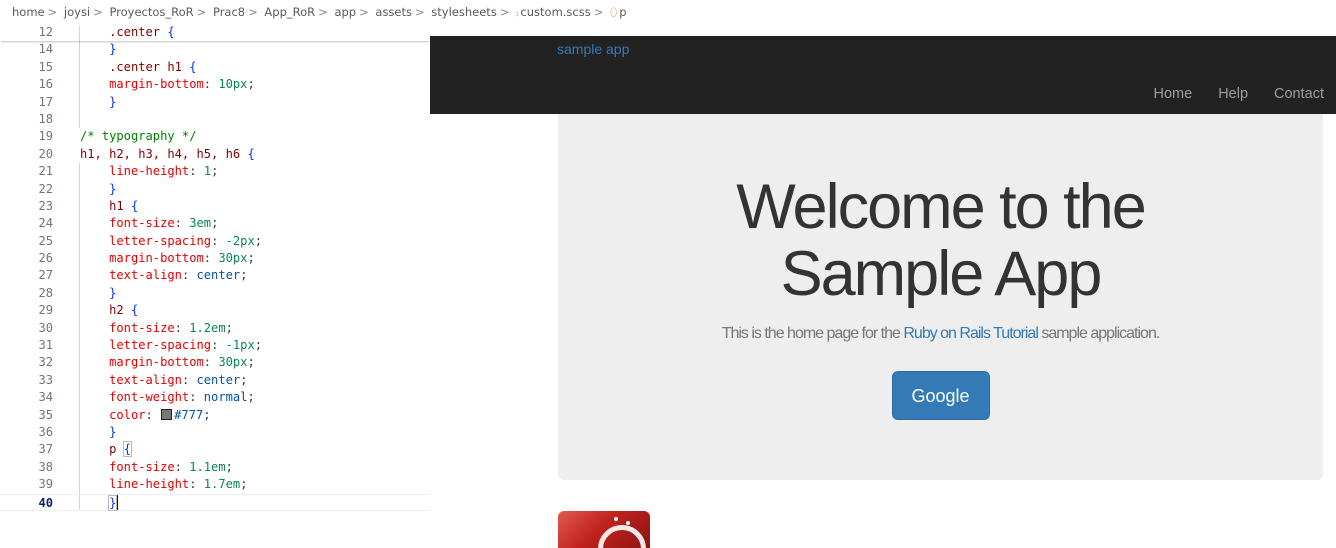 This screenshot has width=1336, height=548. I want to click on sass-file-icon: ⨾, so click(517, 12).